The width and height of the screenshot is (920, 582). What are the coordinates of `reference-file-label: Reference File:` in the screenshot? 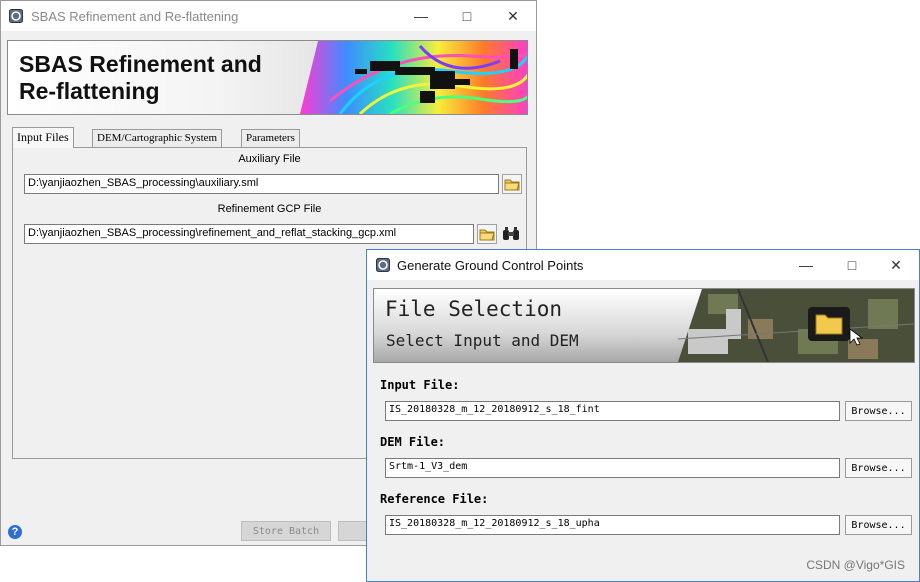 It's located at (434, 499).